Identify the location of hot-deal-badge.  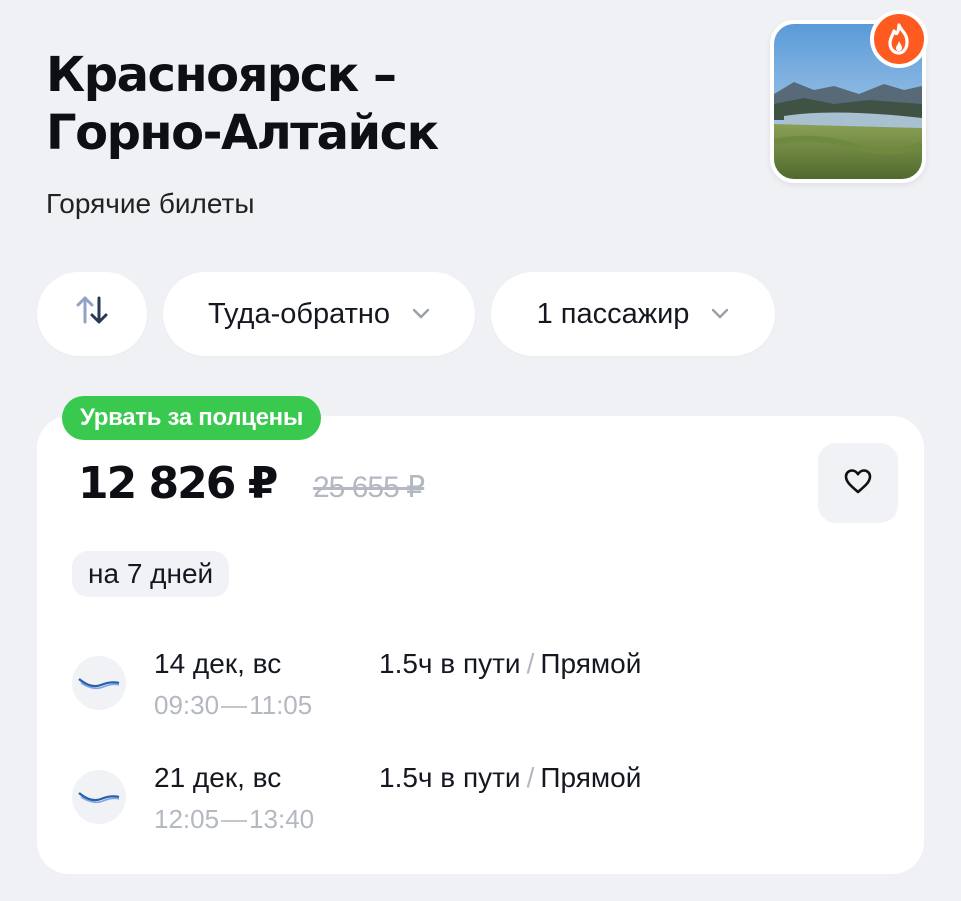
(899, 39).